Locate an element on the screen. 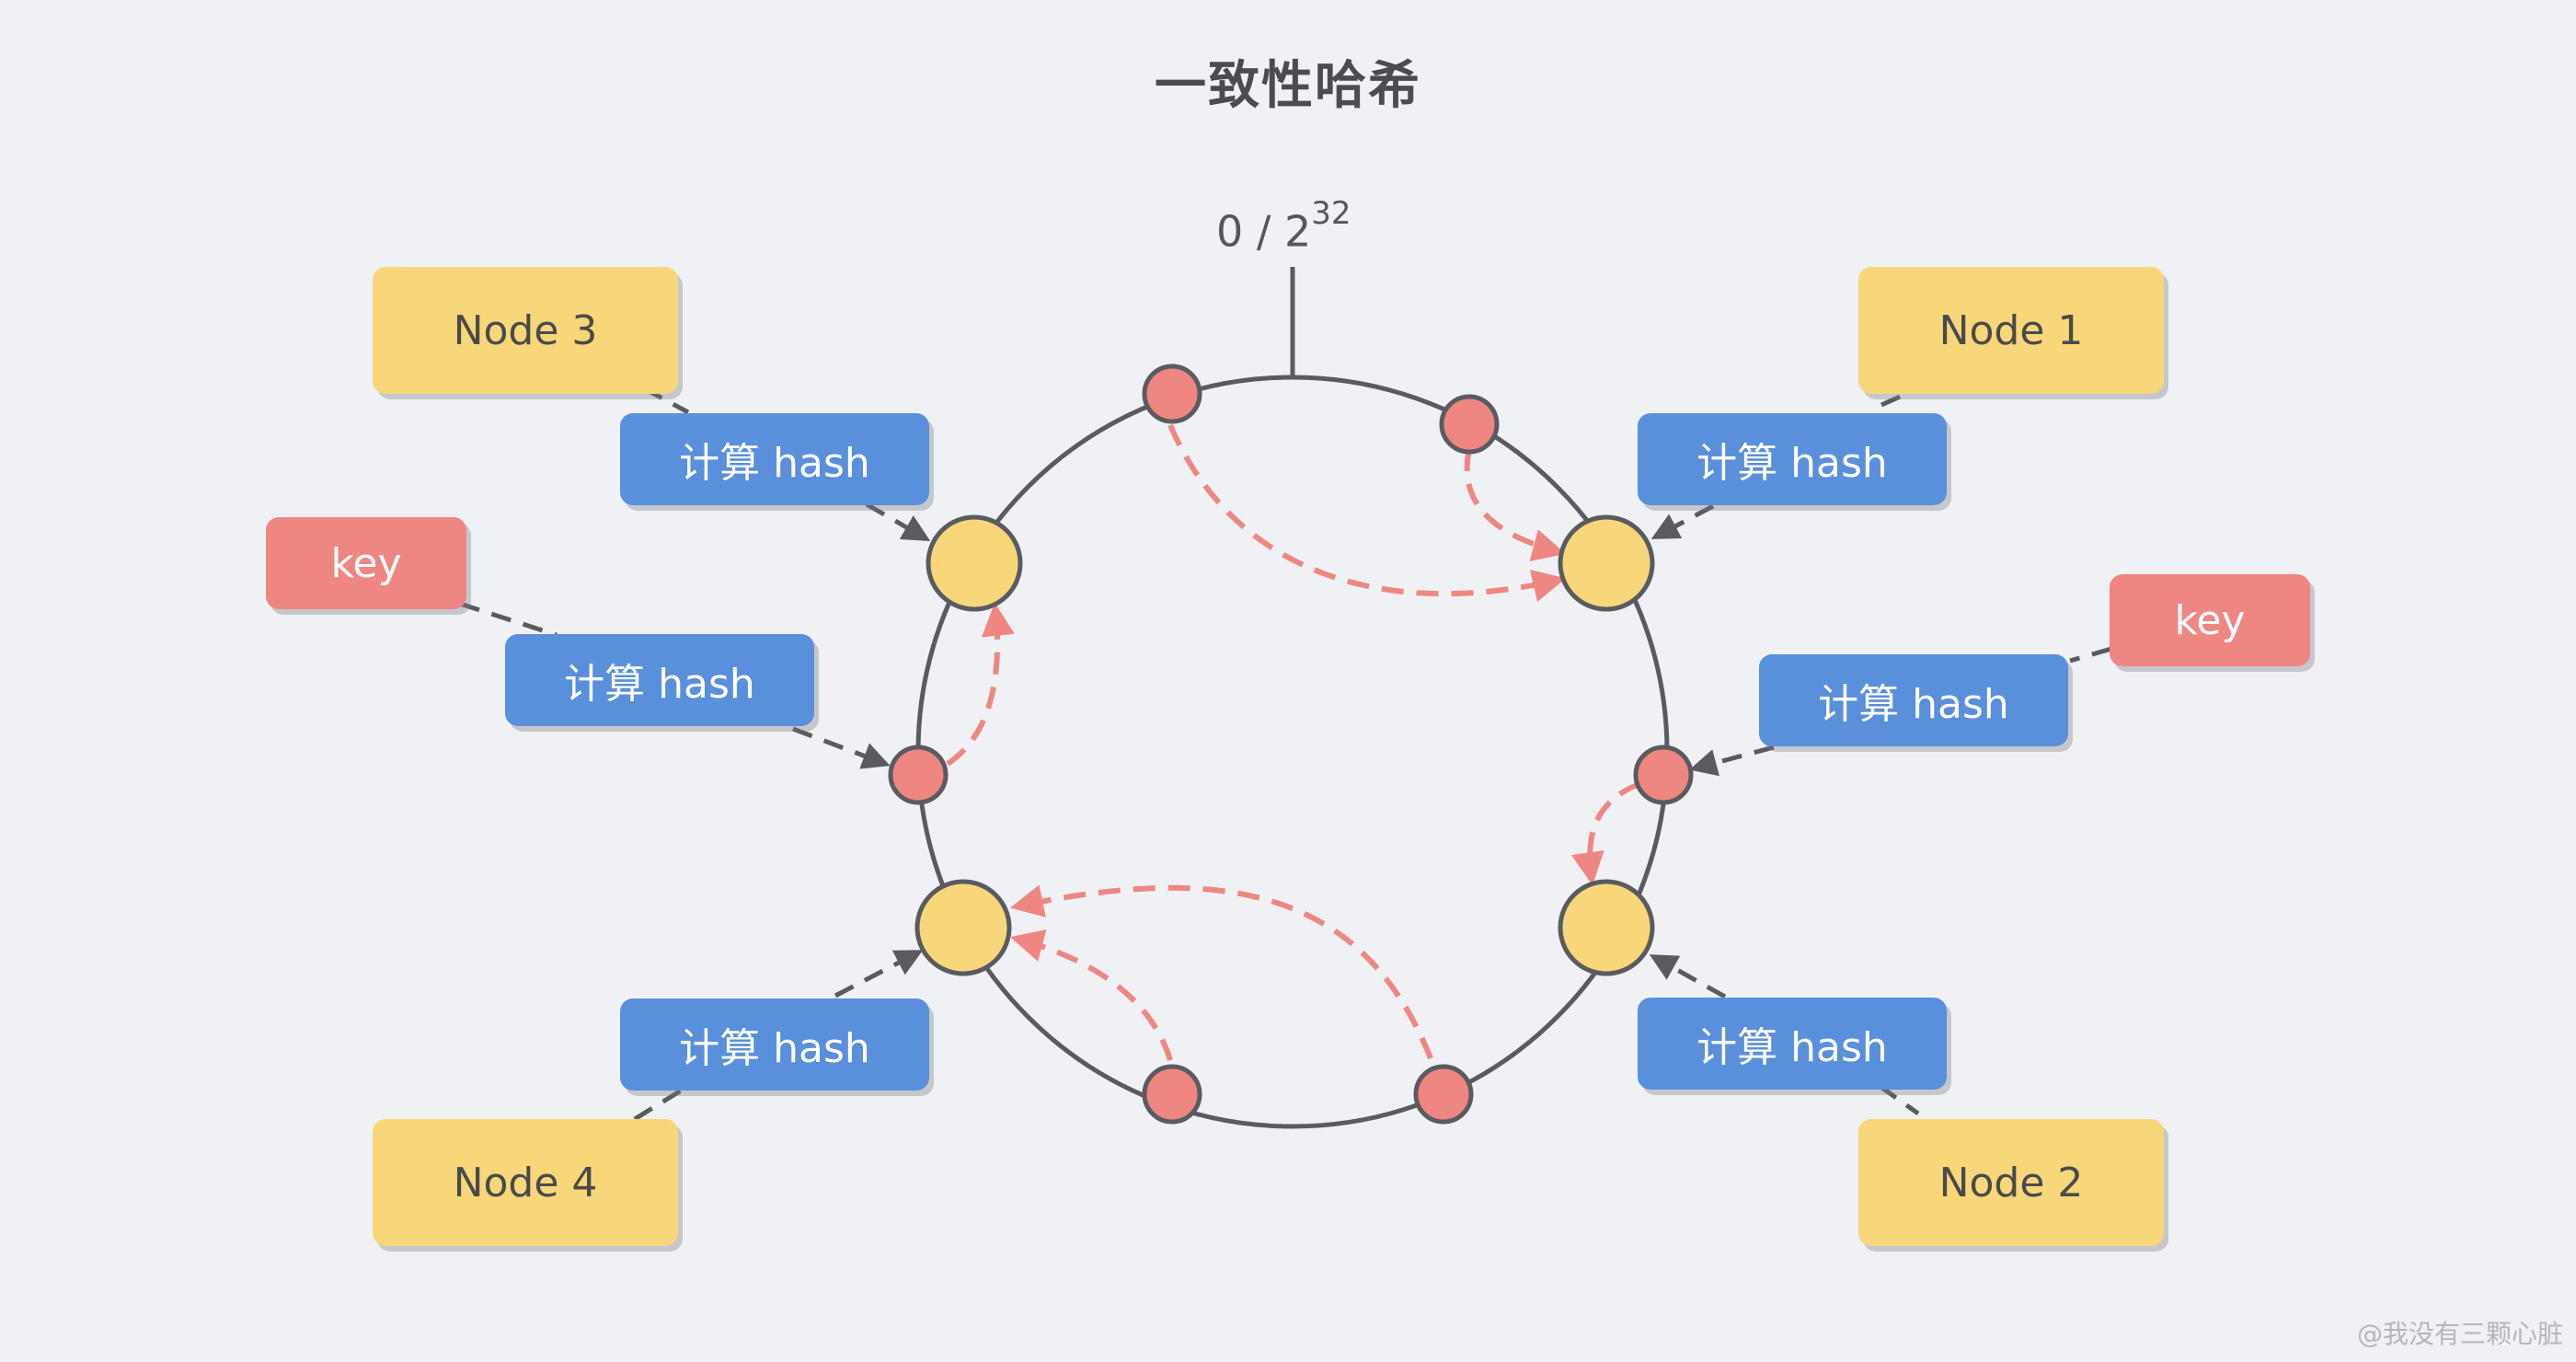 This screenshot has width=2576, height=1362. watermark: @我没有三颗心脏 is located at coordinates (2459, 1334).